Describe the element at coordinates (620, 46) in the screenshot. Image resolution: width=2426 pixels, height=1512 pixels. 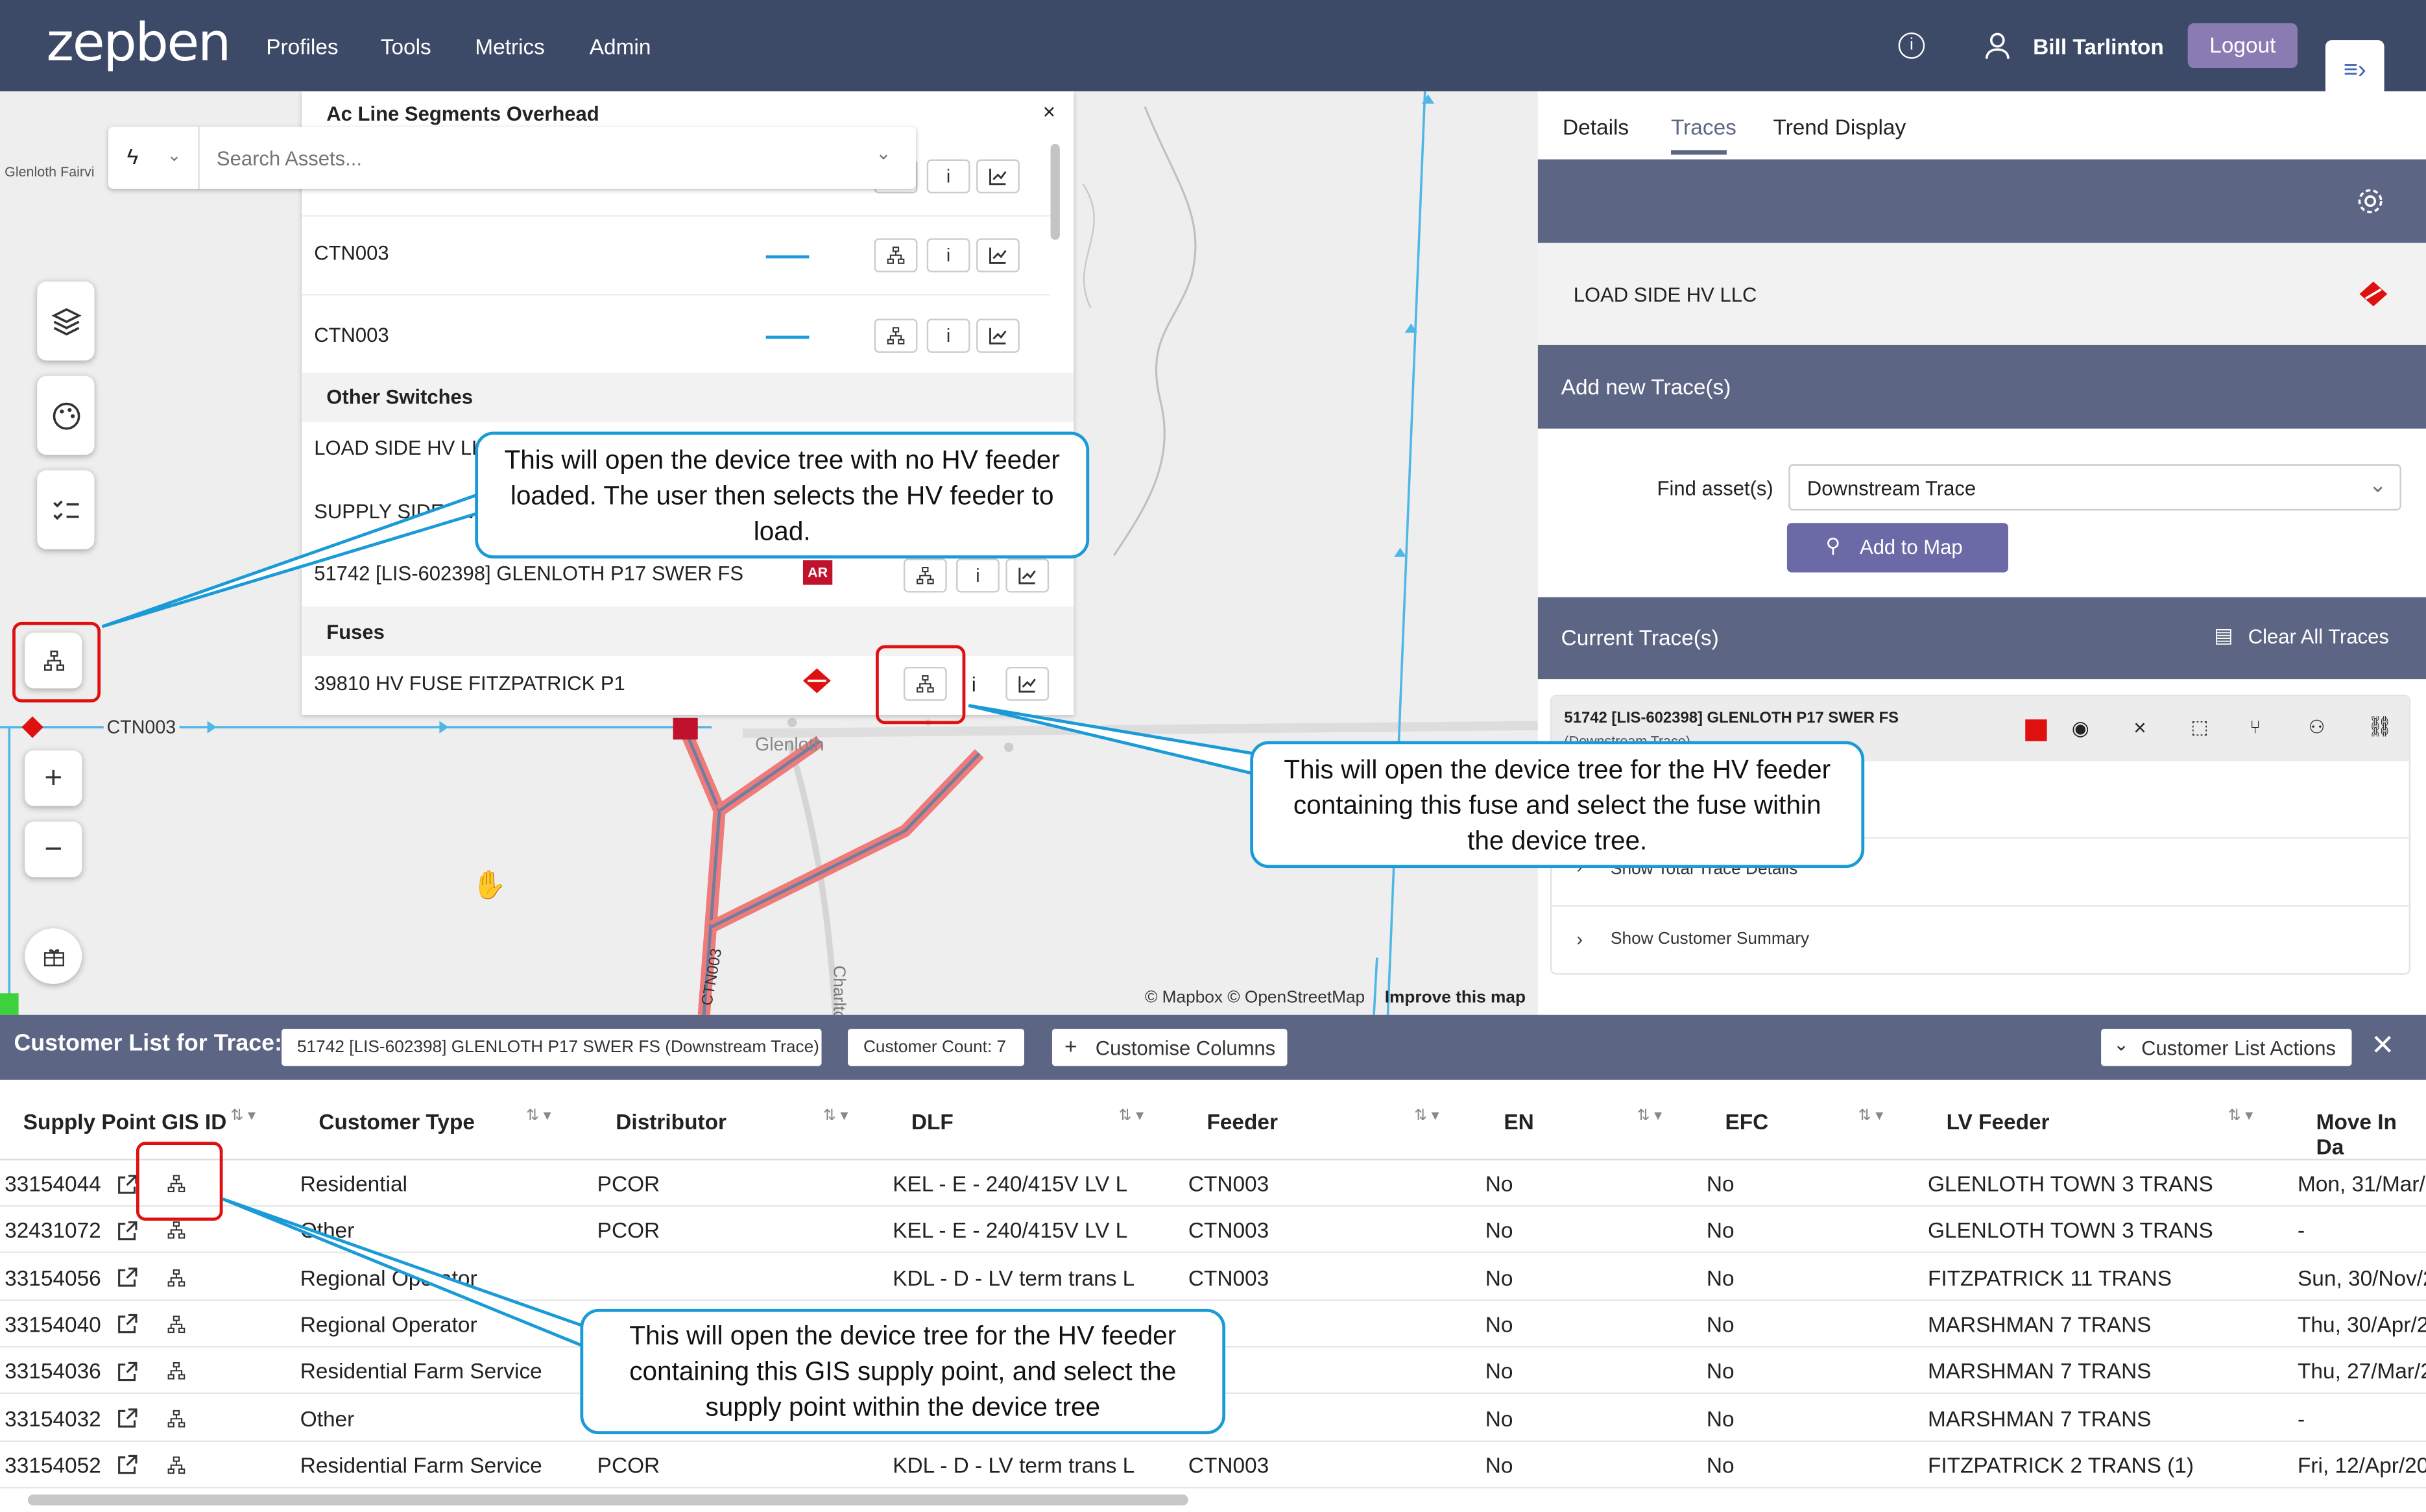
I see `nav-admin: Admin` at that location.